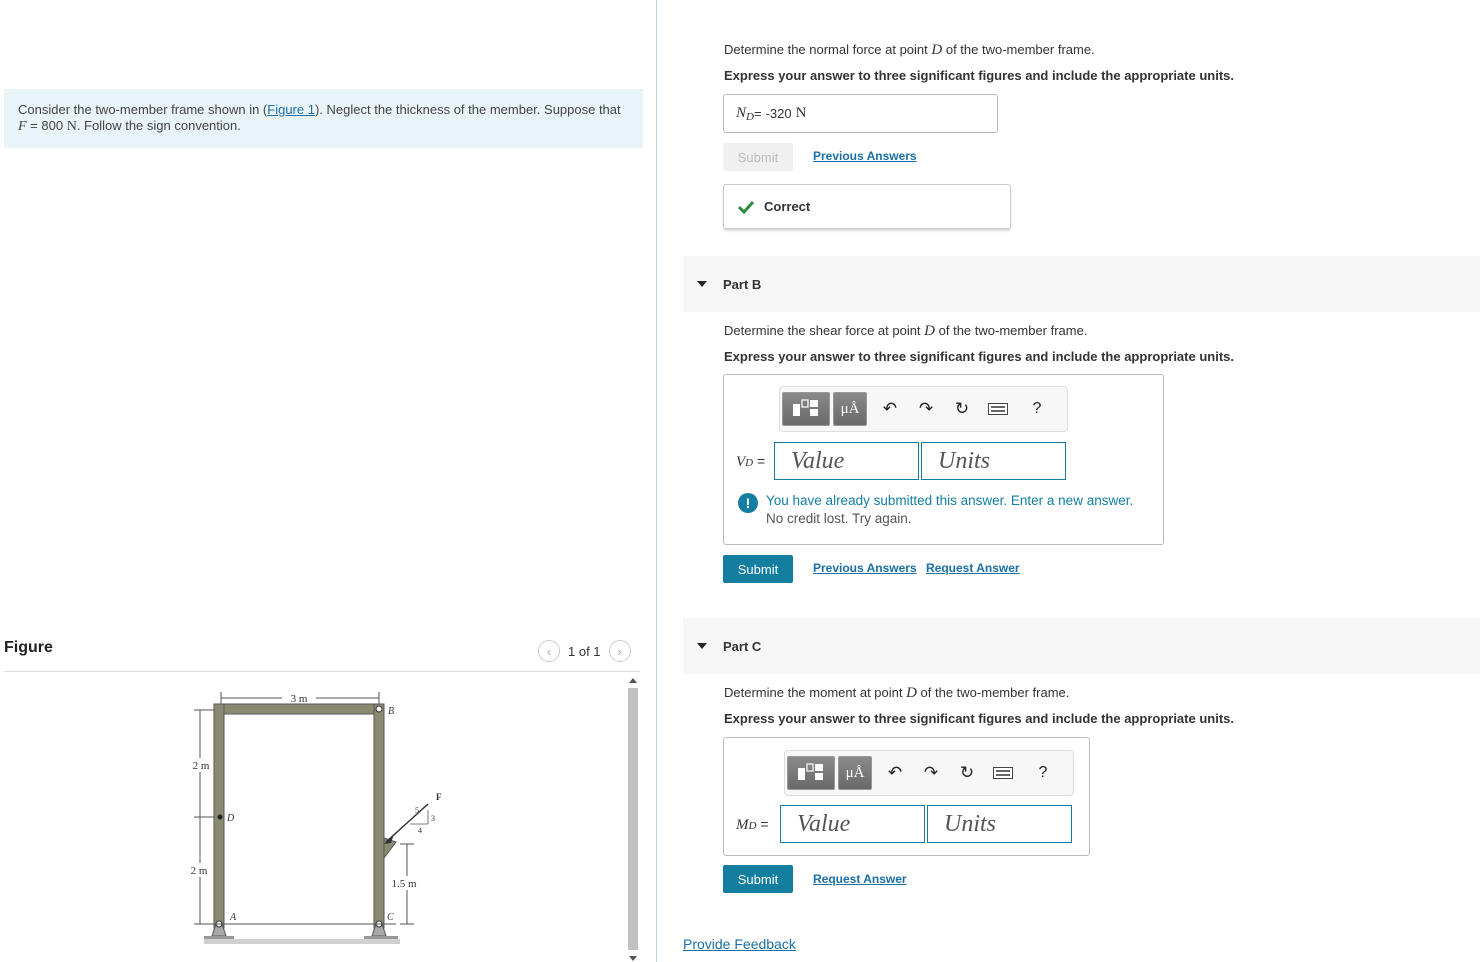 Image resolution: width=1480 pixels, height=962 pixels. I want to click on chevron-right-icon: ›, so click(619, 651).